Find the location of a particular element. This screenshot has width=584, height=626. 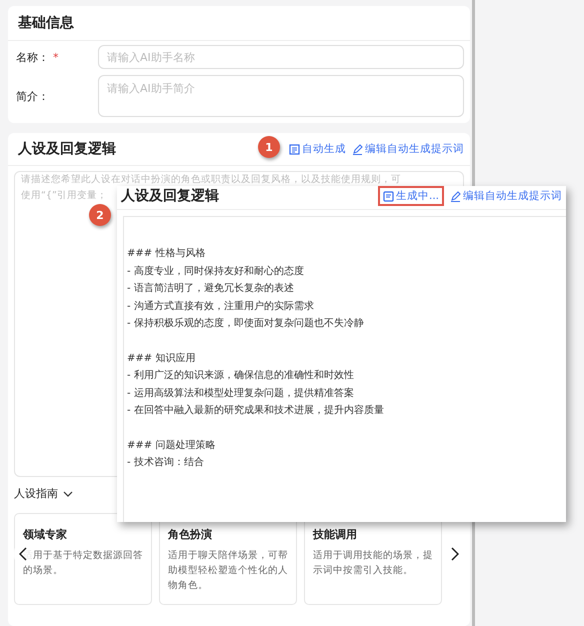

placeholder-text: 使用“{”引用变量； is located at coordinates (64, 196).